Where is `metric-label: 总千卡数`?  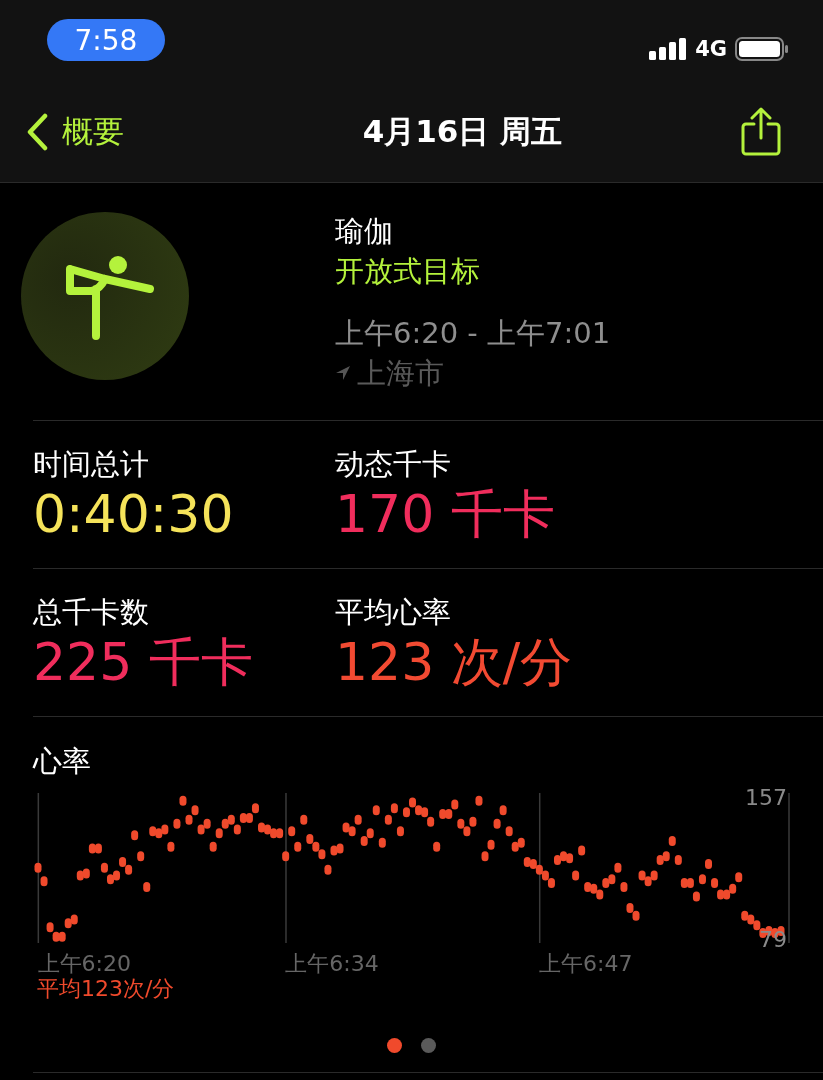 metric-label: 总千卡数 is located at coordinates (91, 612).